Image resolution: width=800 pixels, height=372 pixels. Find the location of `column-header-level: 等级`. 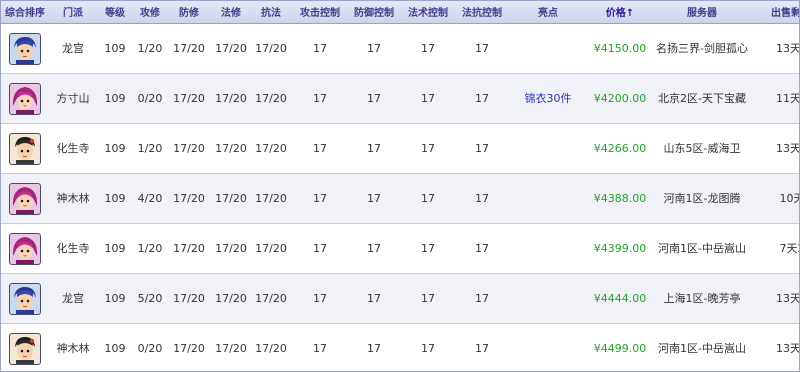

column-header-level: 等级 is located at coordinates (115, 12).